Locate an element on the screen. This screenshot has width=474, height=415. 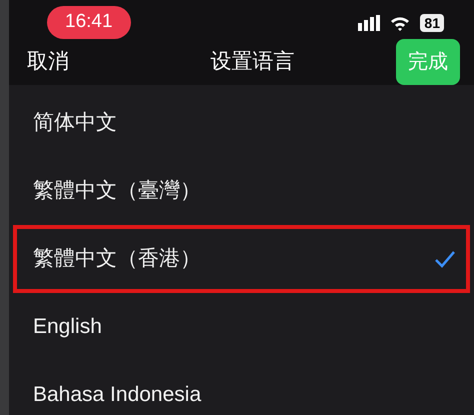
wifi-icon is located at coordinates (400, 23).